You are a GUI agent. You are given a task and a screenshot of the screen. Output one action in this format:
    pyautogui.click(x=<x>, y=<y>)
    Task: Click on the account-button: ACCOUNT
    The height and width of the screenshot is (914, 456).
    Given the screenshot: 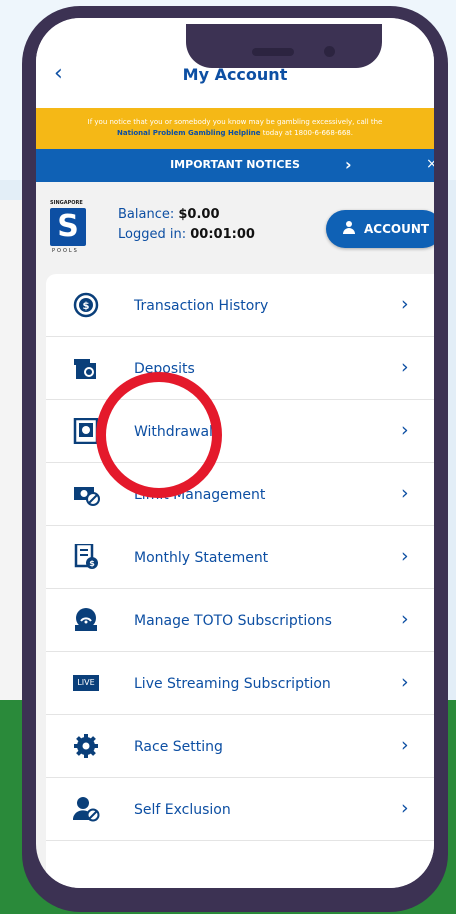 What is the action you would take?
    pyautogui.click(x=380, y=229)
    